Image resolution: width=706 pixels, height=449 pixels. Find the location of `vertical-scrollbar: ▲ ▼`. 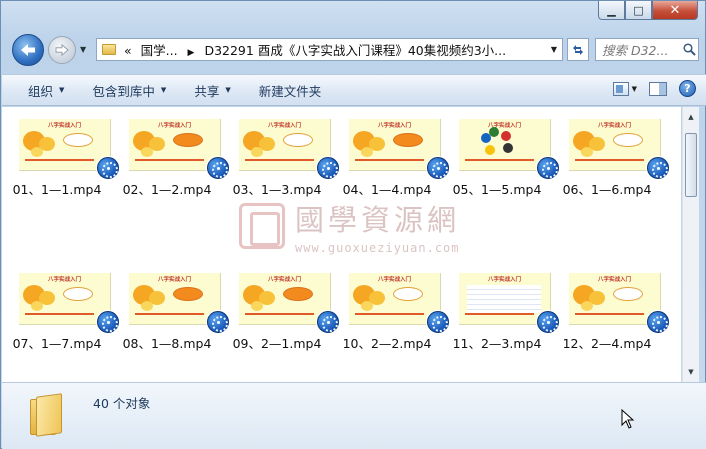

vertical-scrollbar: ▲ ▼ is located at coordinates (690, 244).